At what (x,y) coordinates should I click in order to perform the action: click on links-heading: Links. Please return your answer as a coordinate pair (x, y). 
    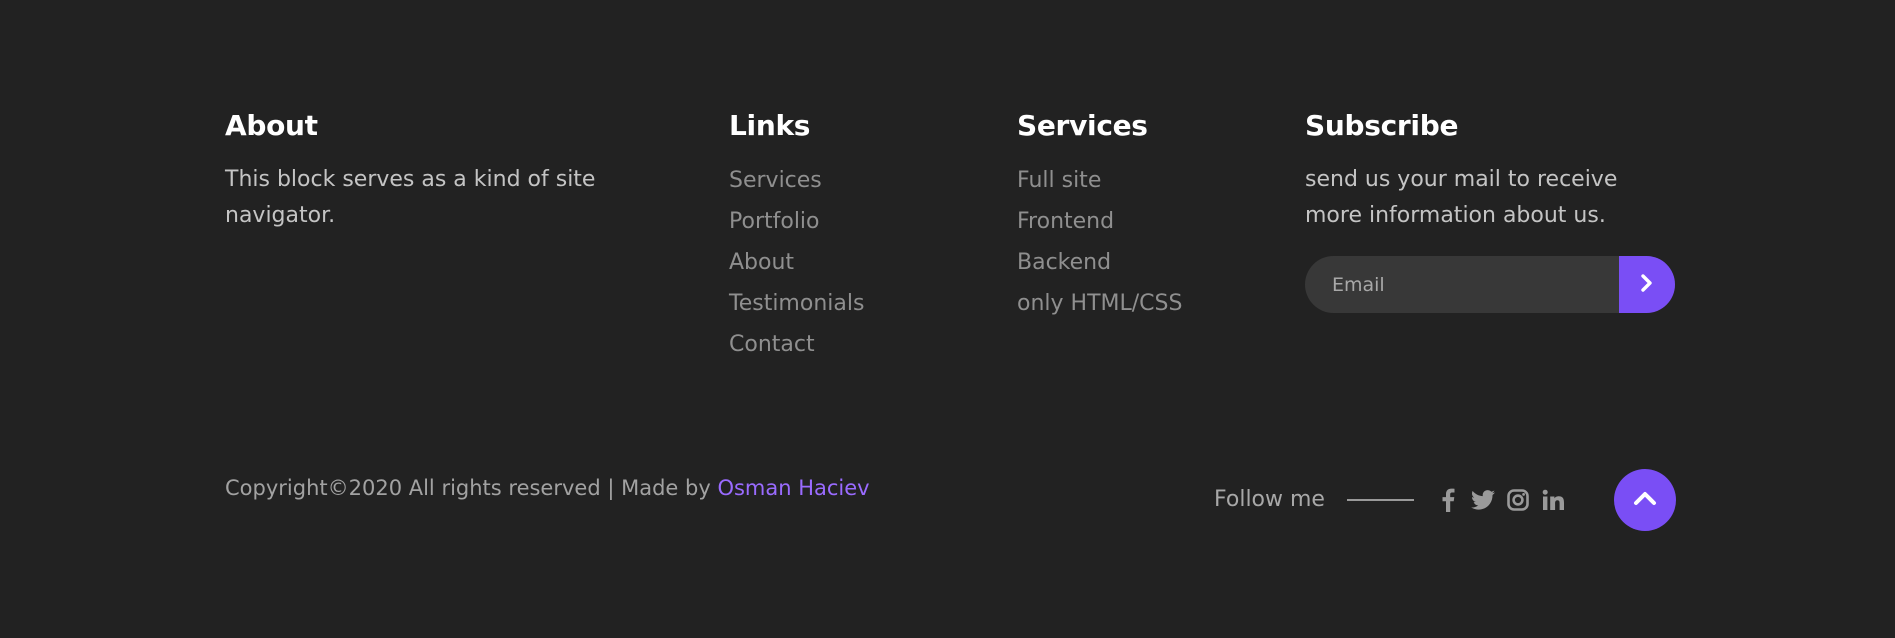
    Looking at the image, I should click on (770, 125).